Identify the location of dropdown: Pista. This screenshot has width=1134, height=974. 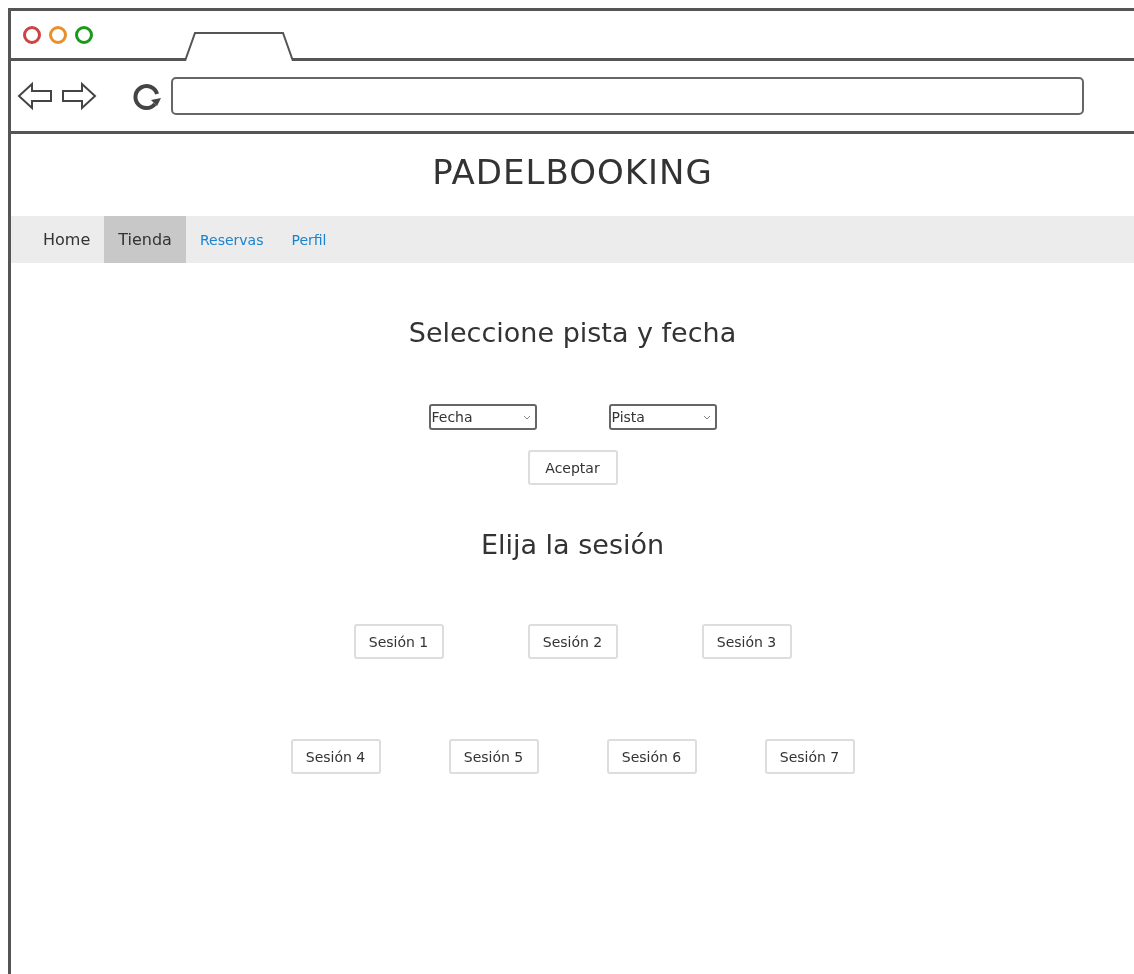
(662, 417).